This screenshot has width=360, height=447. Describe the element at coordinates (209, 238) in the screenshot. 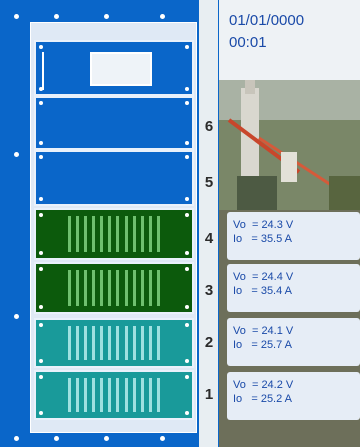

I see `slot-label-4: 4` at that location.